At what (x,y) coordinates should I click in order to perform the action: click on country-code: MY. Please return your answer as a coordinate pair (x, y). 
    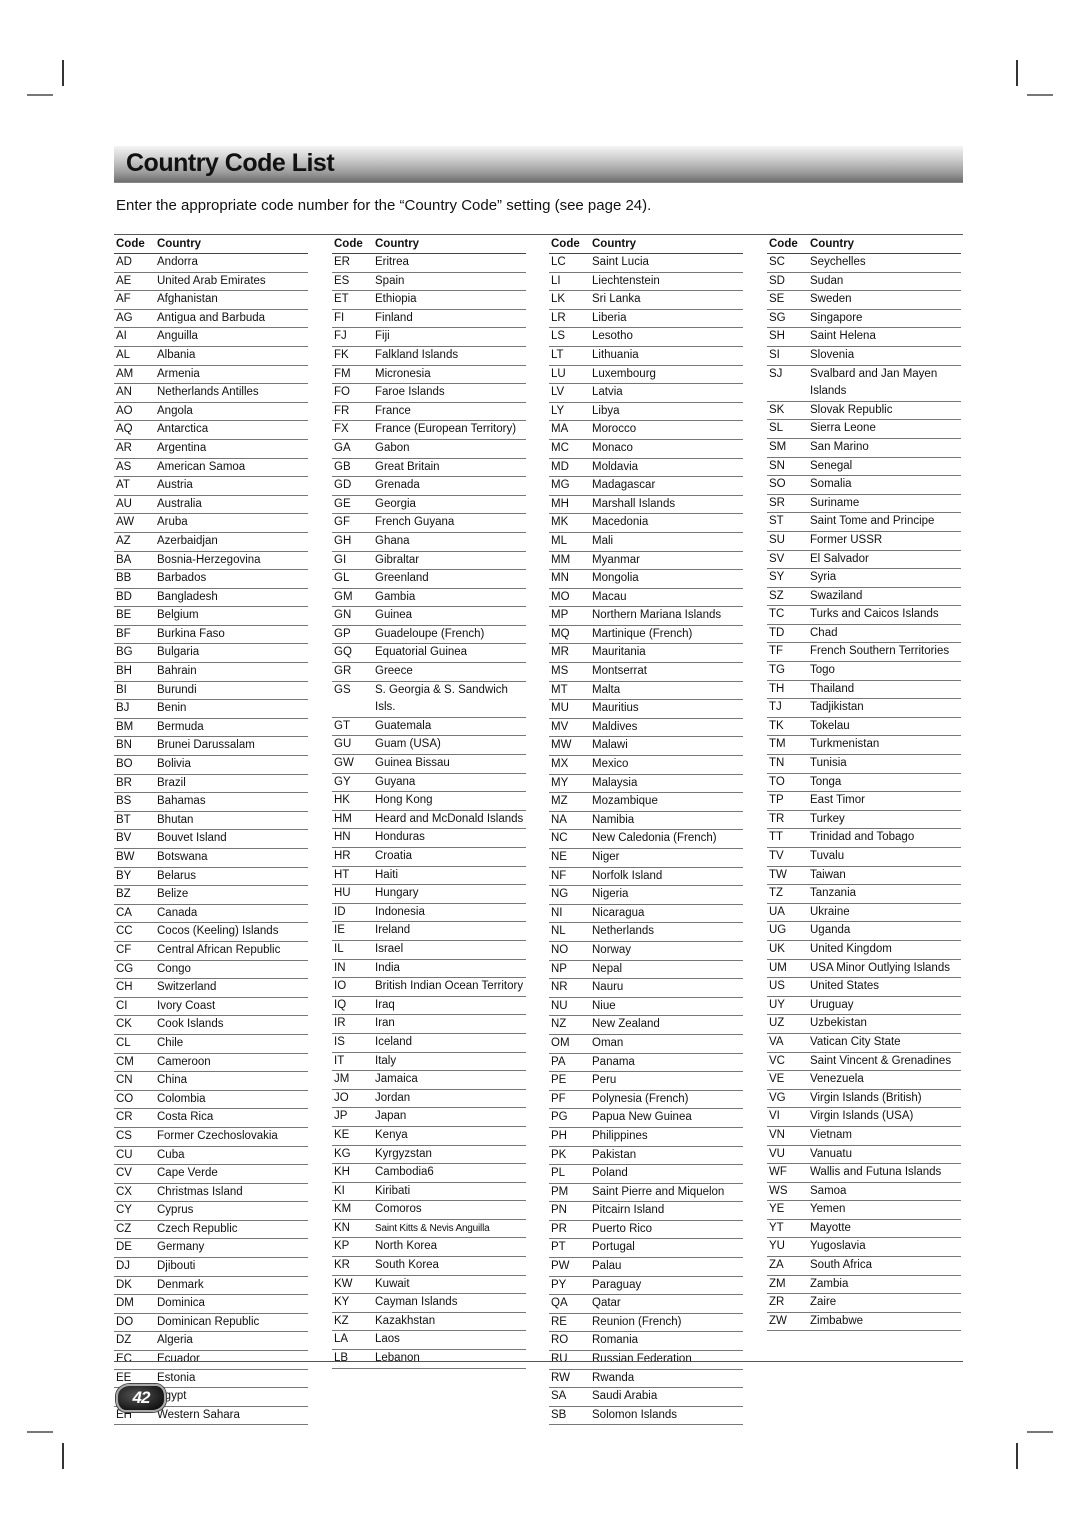
    Looking at the image, I should click on (560, 782).